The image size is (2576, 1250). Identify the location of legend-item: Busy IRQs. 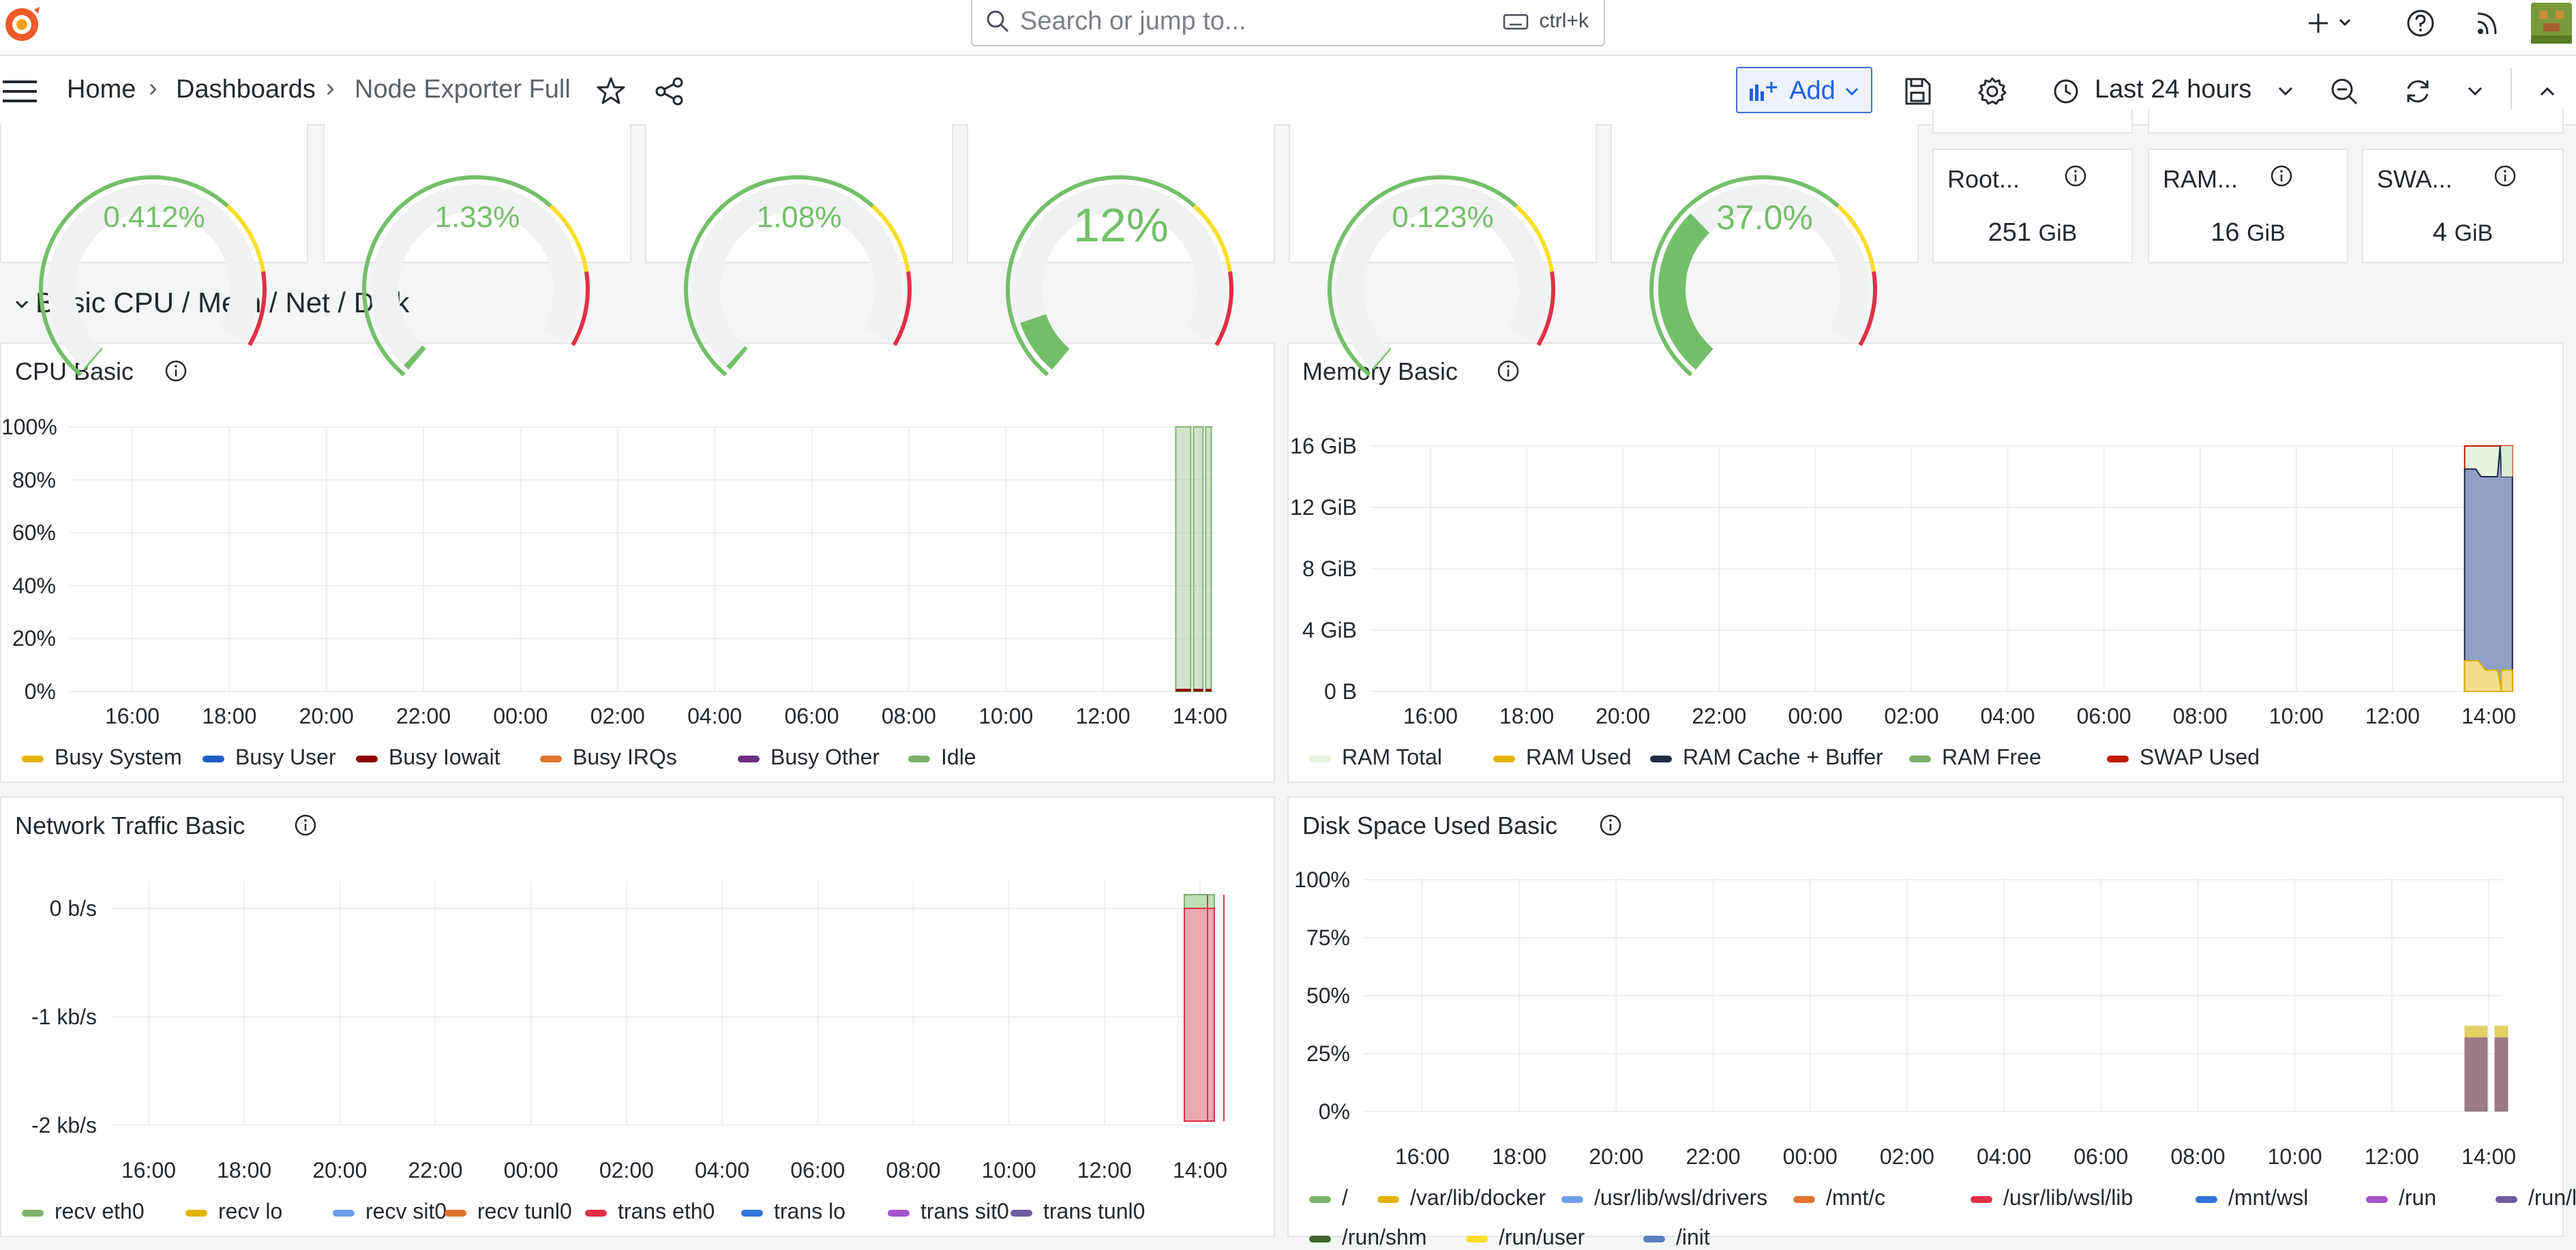
(608, 757).